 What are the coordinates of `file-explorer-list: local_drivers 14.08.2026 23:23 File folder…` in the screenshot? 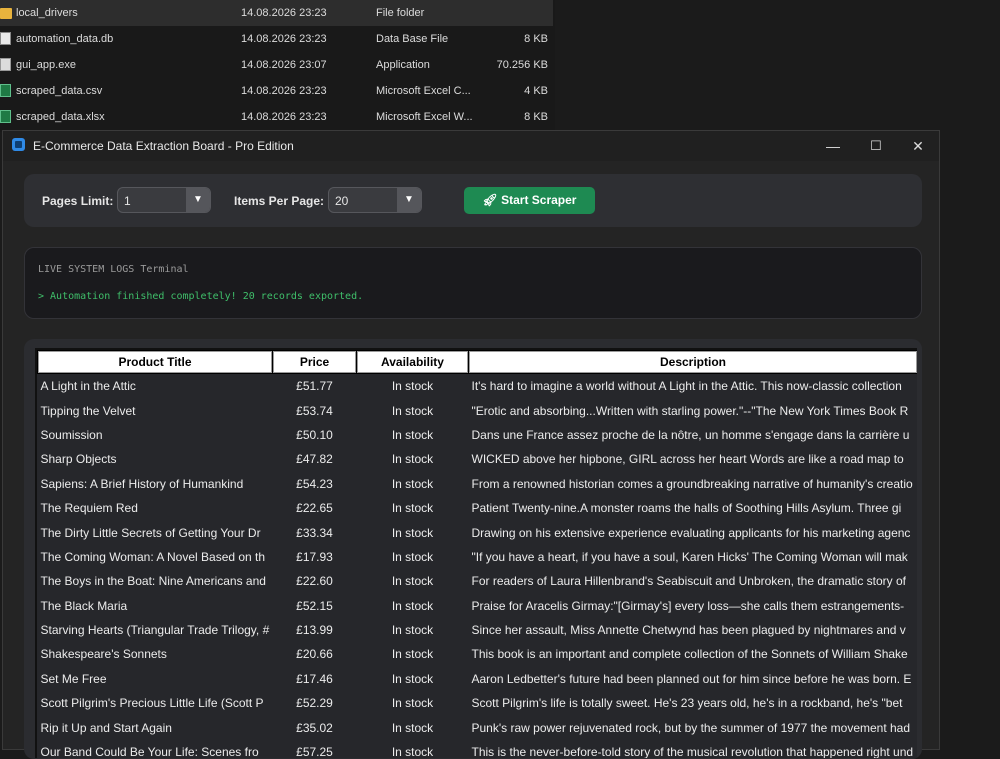 It's located at (277, 66).